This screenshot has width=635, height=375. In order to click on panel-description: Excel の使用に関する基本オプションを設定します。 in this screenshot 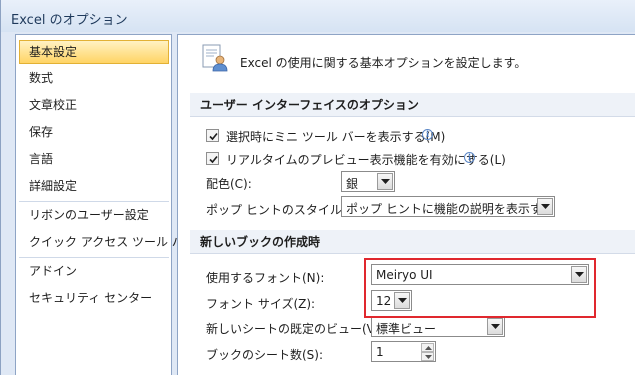, I will do `click(383, 63)`.